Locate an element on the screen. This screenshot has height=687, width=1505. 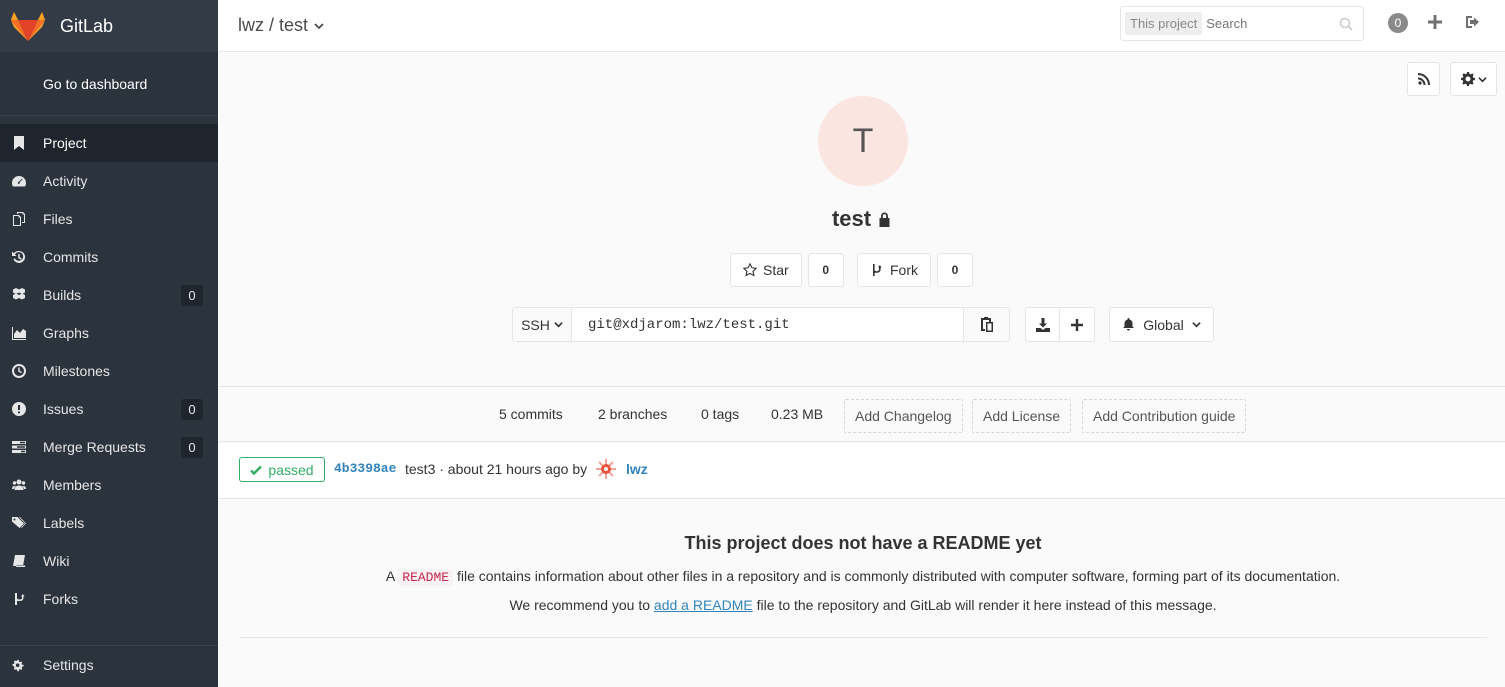
branches-count-link: 2 branches is located at coordinates (632, 414).